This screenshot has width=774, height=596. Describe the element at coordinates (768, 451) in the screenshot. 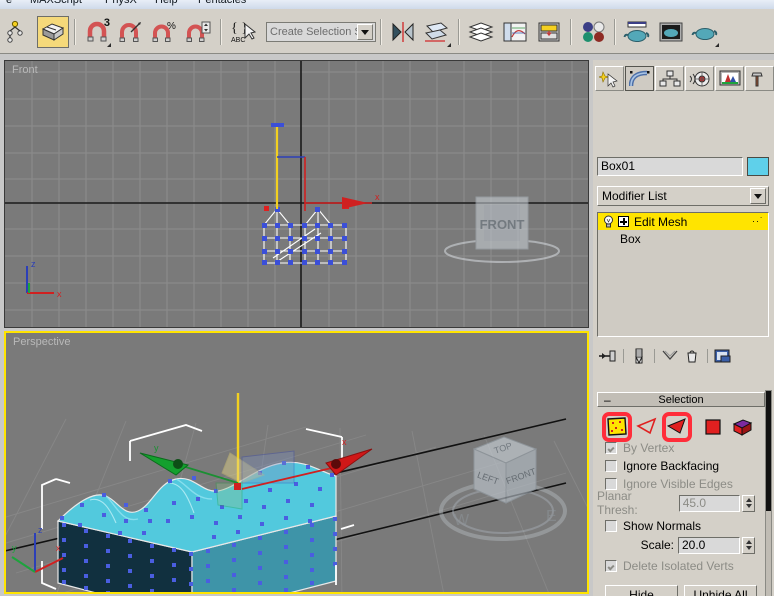

I see `scrollbar-thumb` at that location.